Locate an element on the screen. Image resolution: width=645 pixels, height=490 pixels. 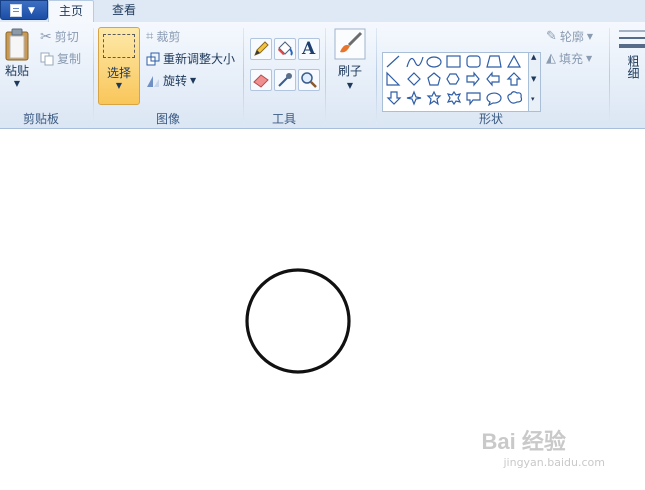
eyedropper-icon is located at coordinates (285, 80).